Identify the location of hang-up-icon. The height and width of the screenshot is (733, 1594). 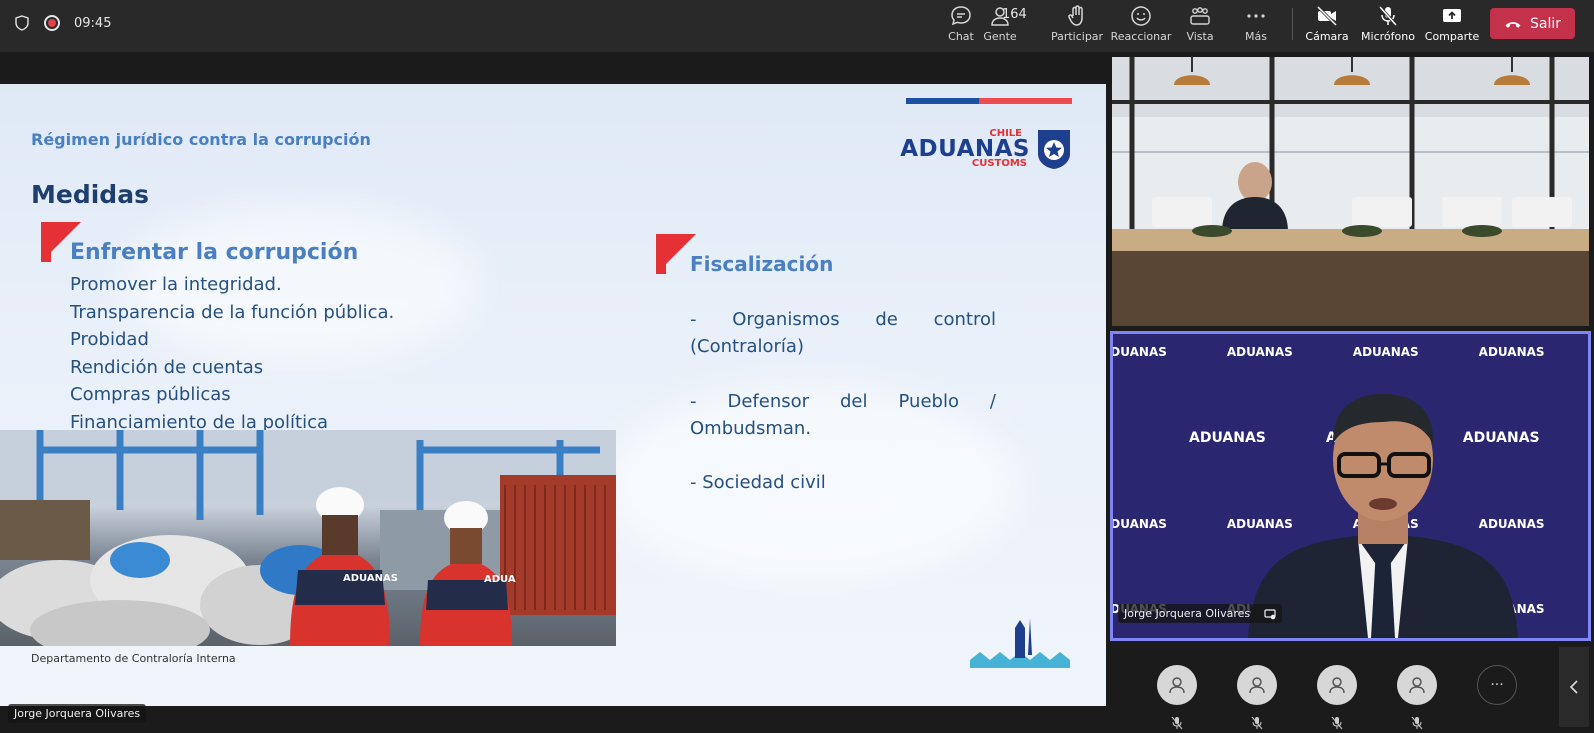
(1513, 24).